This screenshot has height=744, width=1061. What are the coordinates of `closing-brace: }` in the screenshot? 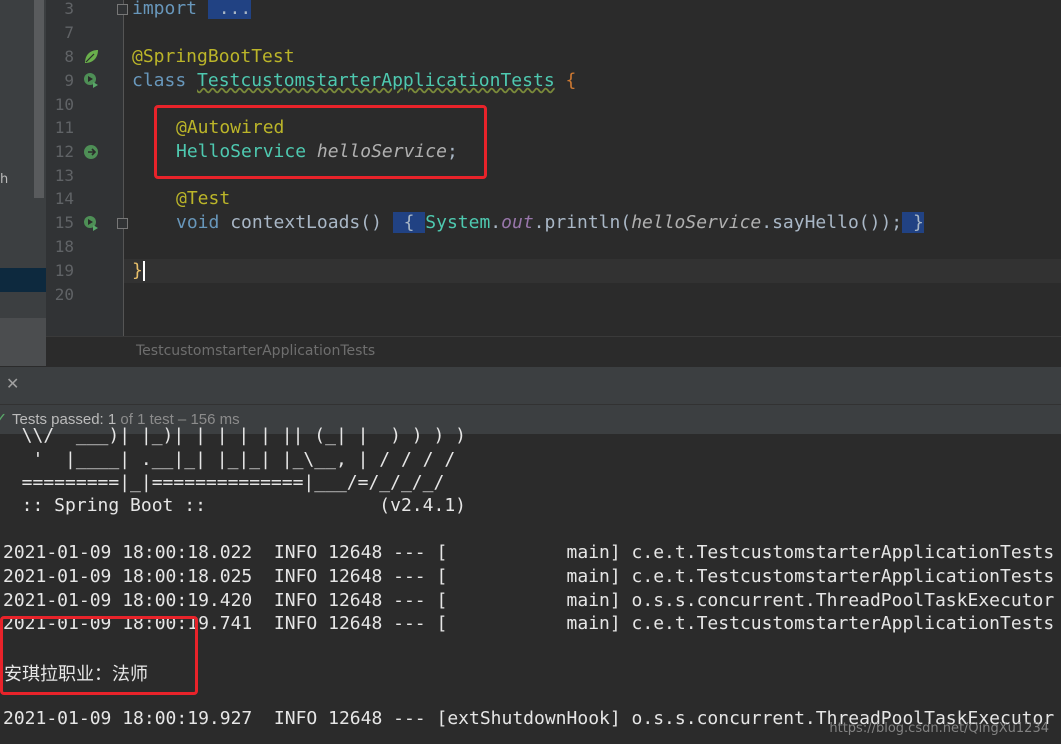 It's located at (137, 270).